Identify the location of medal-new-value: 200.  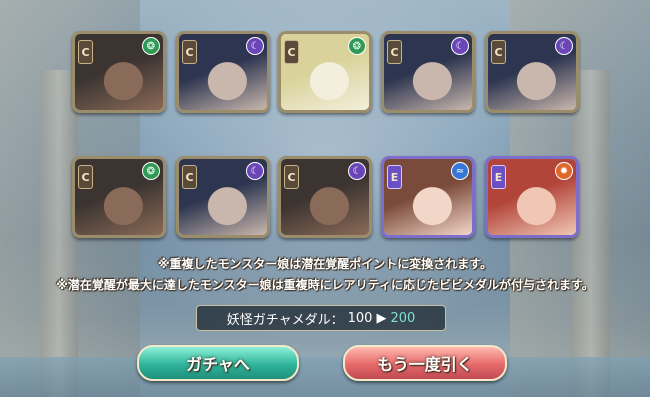
(403, 318).